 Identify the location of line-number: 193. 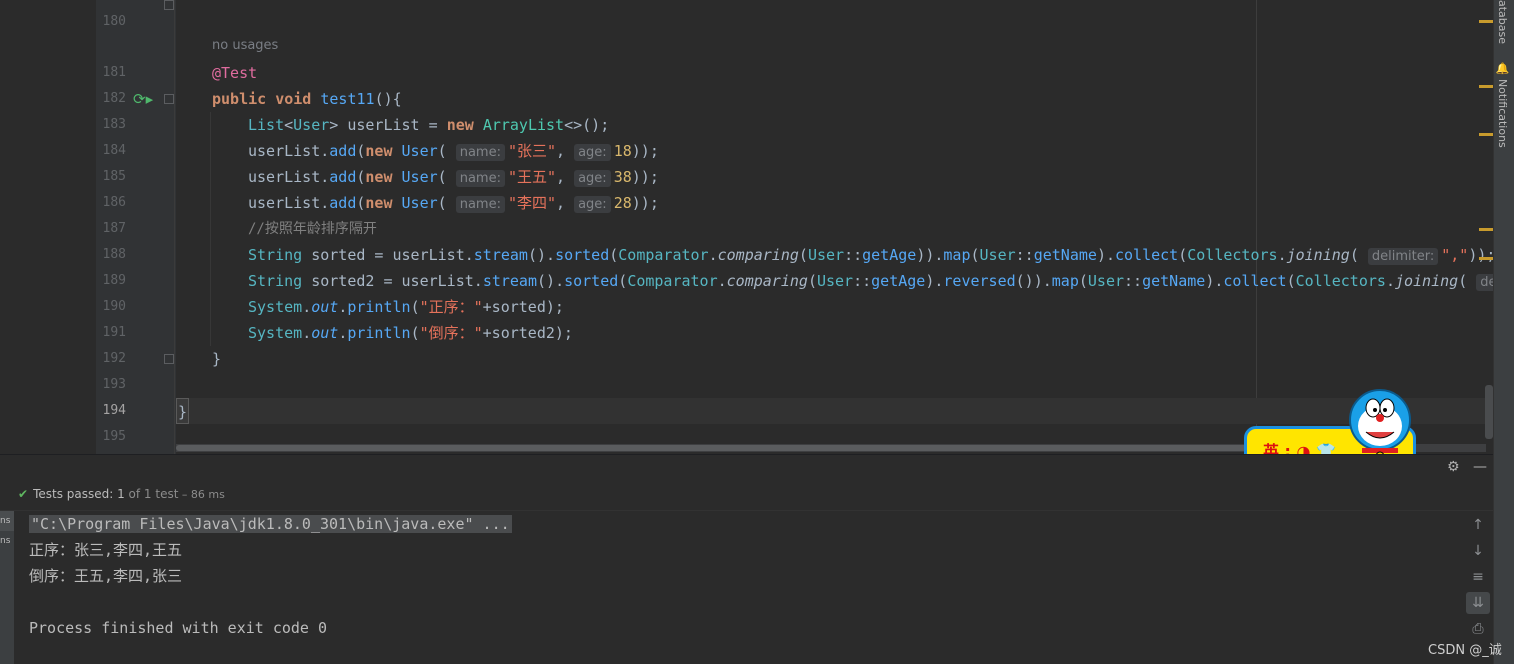
(114, 384).